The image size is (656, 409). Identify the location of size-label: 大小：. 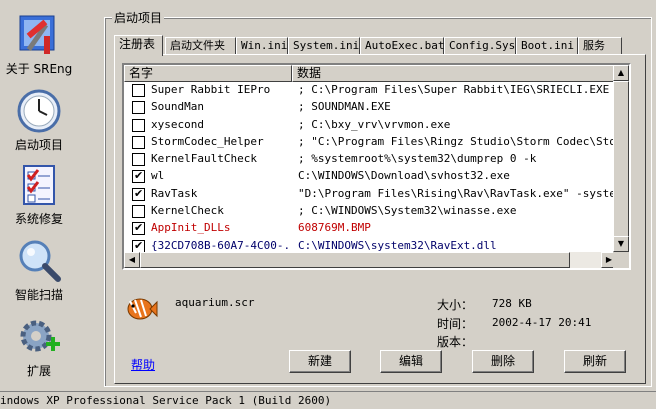
(455, 305).